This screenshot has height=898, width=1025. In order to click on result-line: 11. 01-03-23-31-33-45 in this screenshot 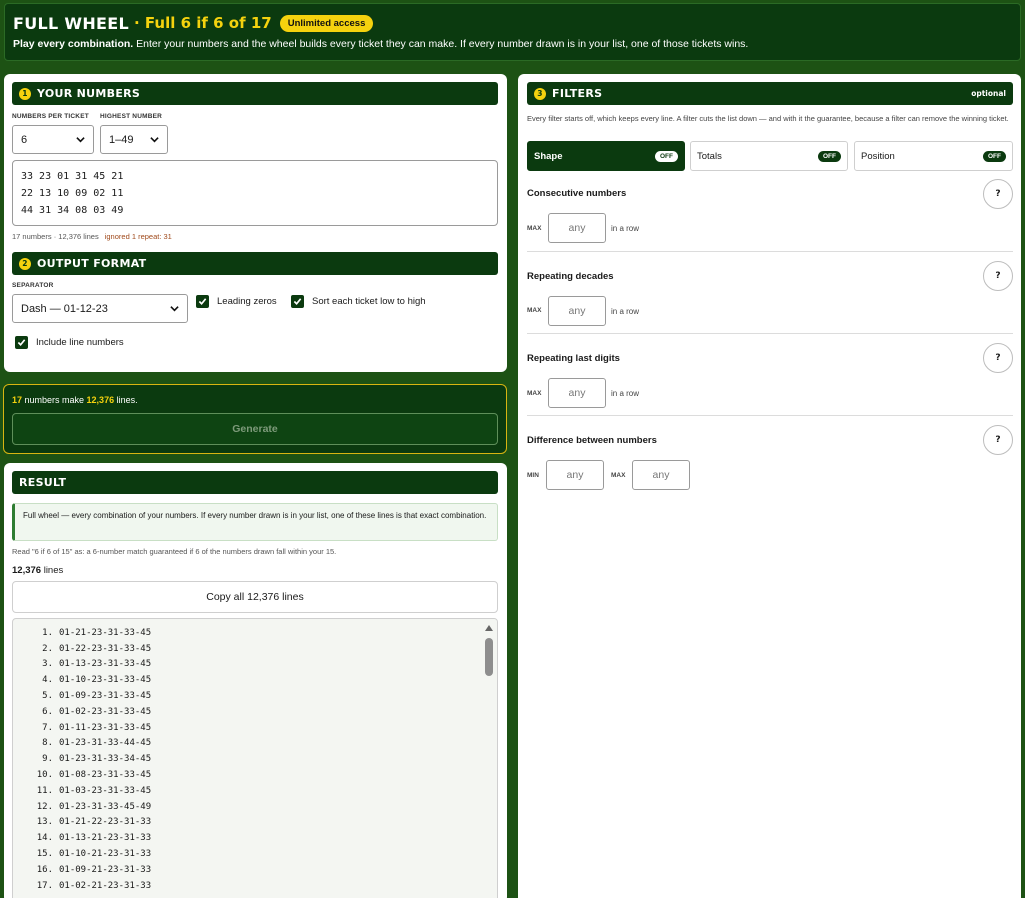, I will do `click(255, 791)`.